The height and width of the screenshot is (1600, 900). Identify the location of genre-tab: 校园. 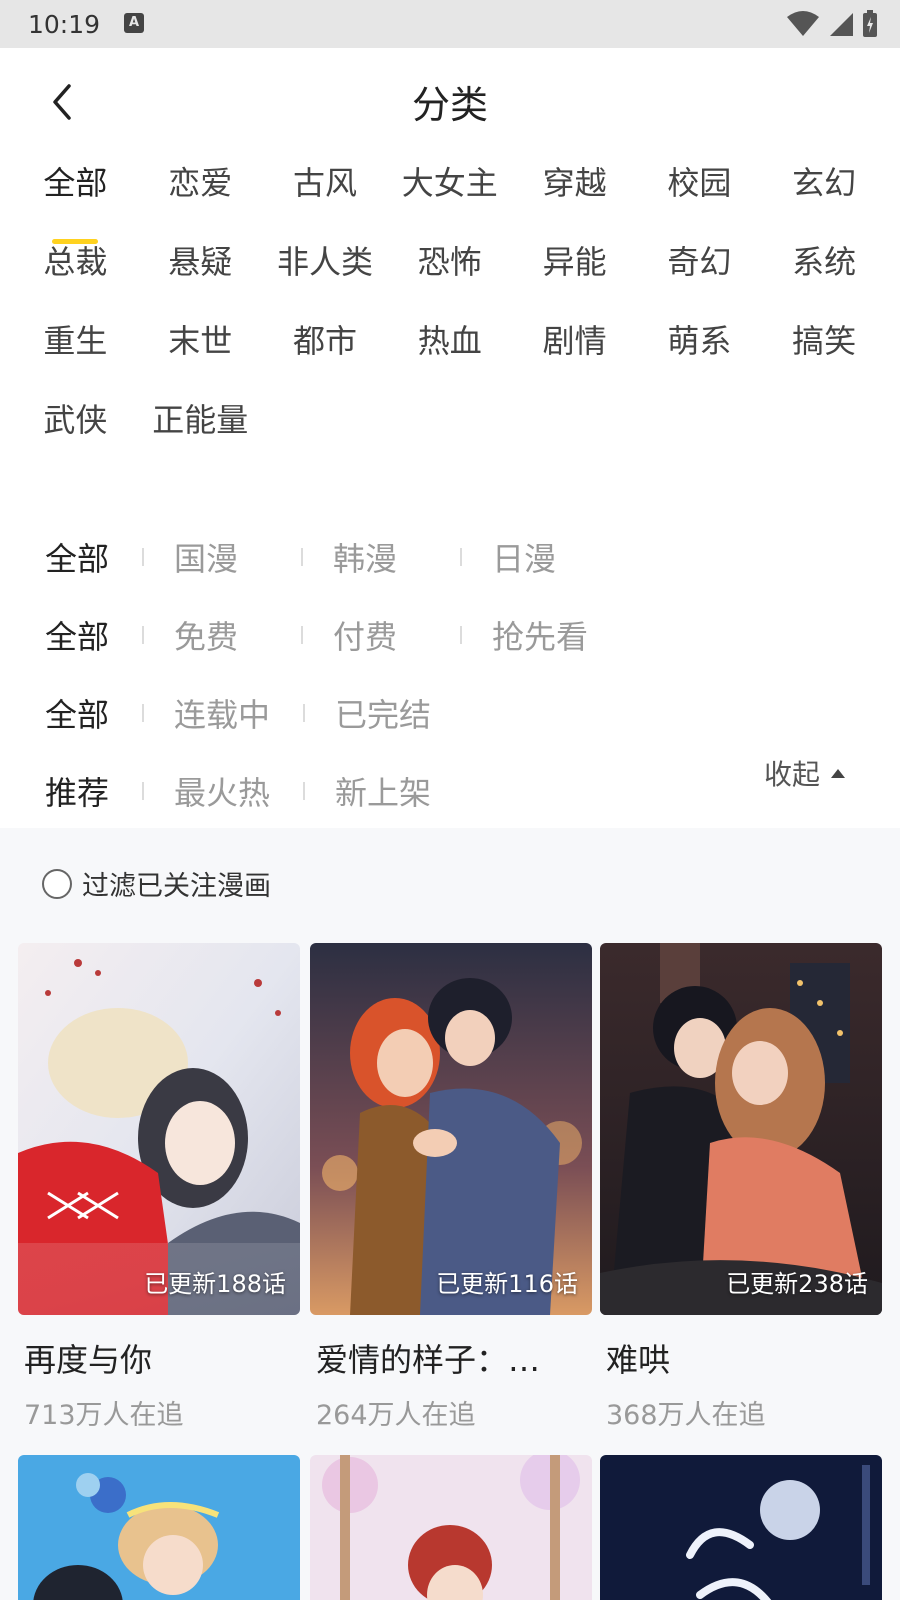
(699, 197).